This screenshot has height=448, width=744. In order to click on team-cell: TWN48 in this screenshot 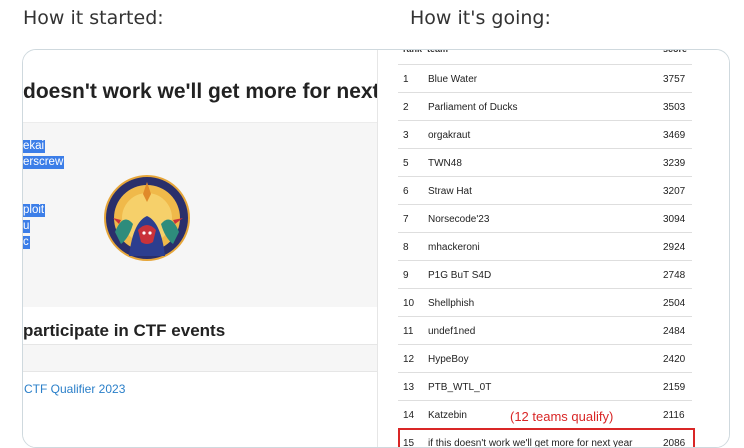, I will do `click(445, 163)`.